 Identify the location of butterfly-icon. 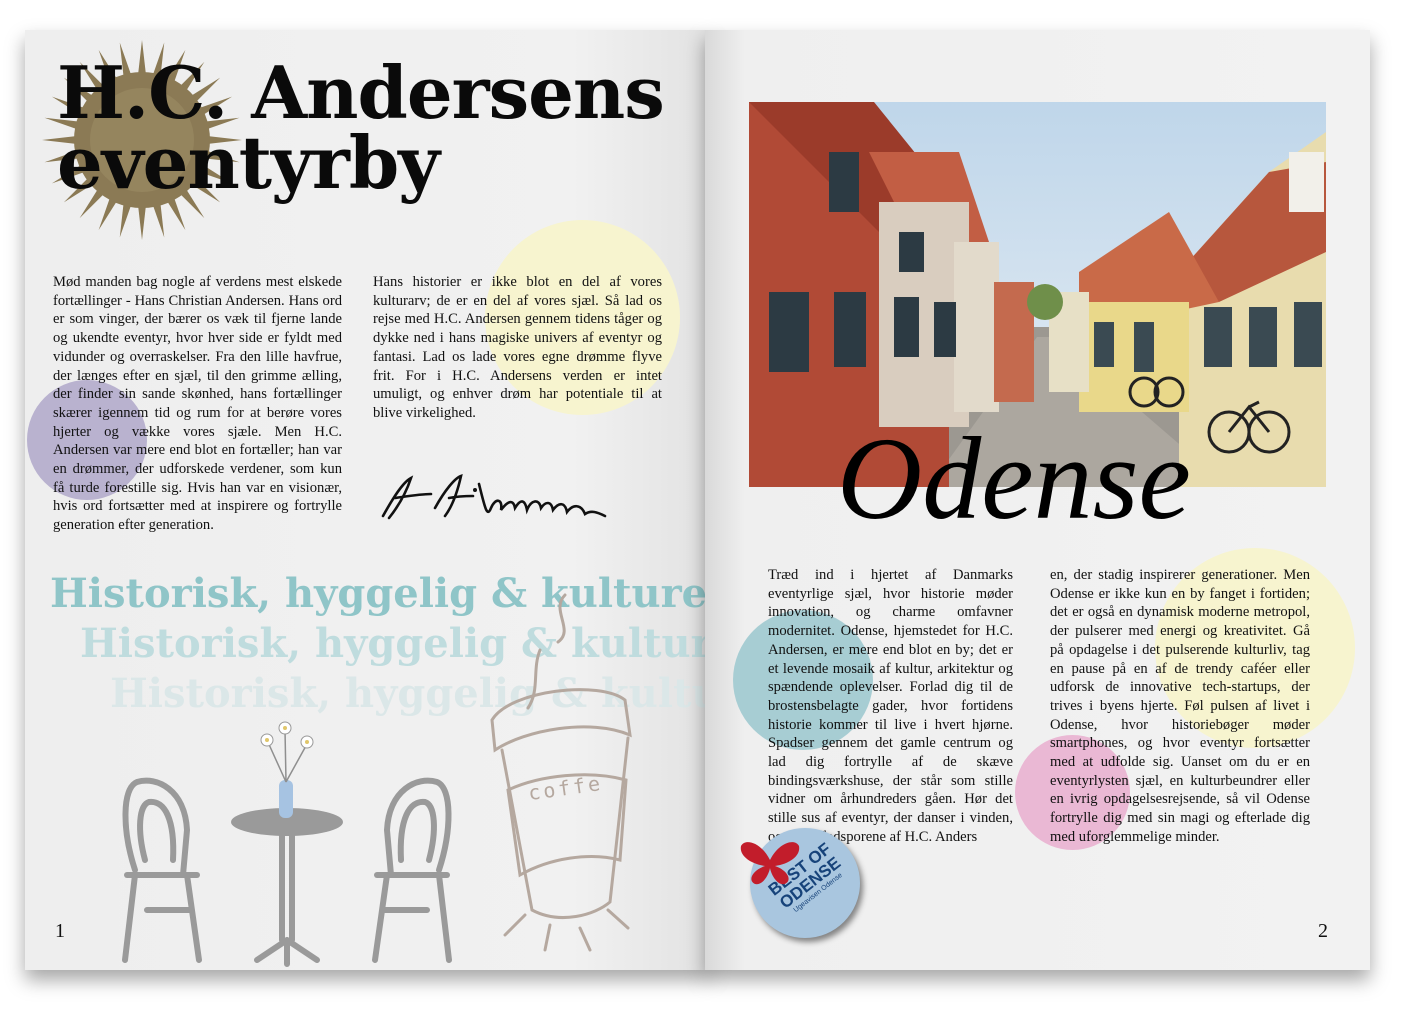
(770, 863).